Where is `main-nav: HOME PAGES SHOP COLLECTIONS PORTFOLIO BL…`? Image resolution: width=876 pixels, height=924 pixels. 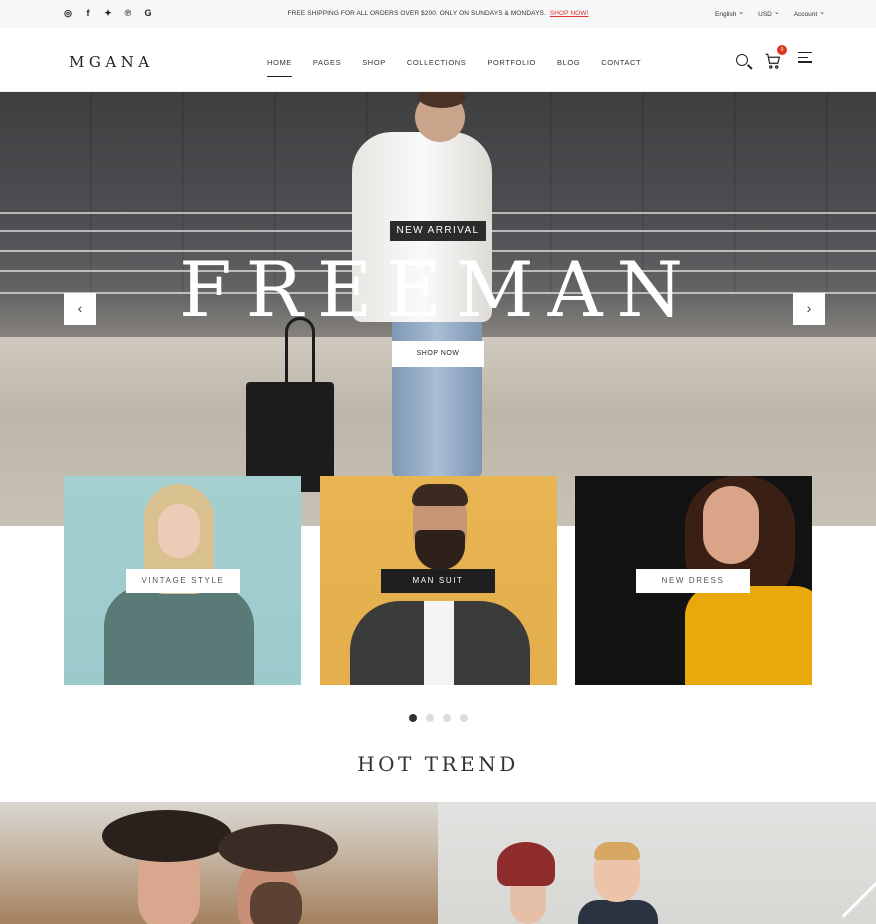 main-nav: HOME PAGES SHOP COLLECTIONS PORTFOLIO BL… is located at coordinates (464, 67).